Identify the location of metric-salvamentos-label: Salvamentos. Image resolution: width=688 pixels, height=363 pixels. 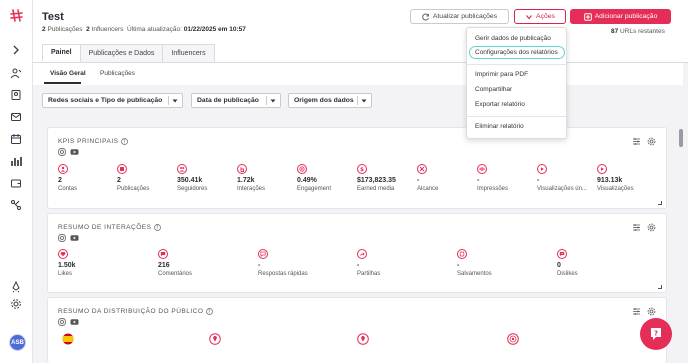
(474, 274).